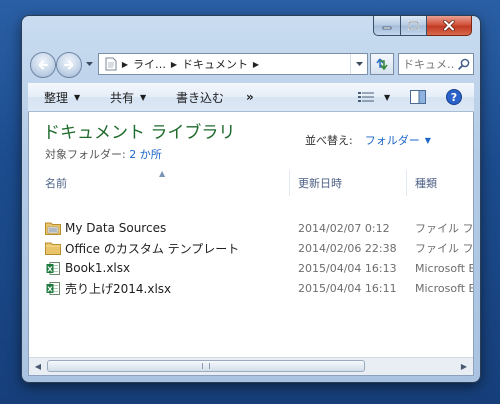 The image size is (500, 404). What do you see at coordinates (347, 268) in the screenshot?
I see `file-date: 2015/04/04 16:13` at bounding box center [347, 268].